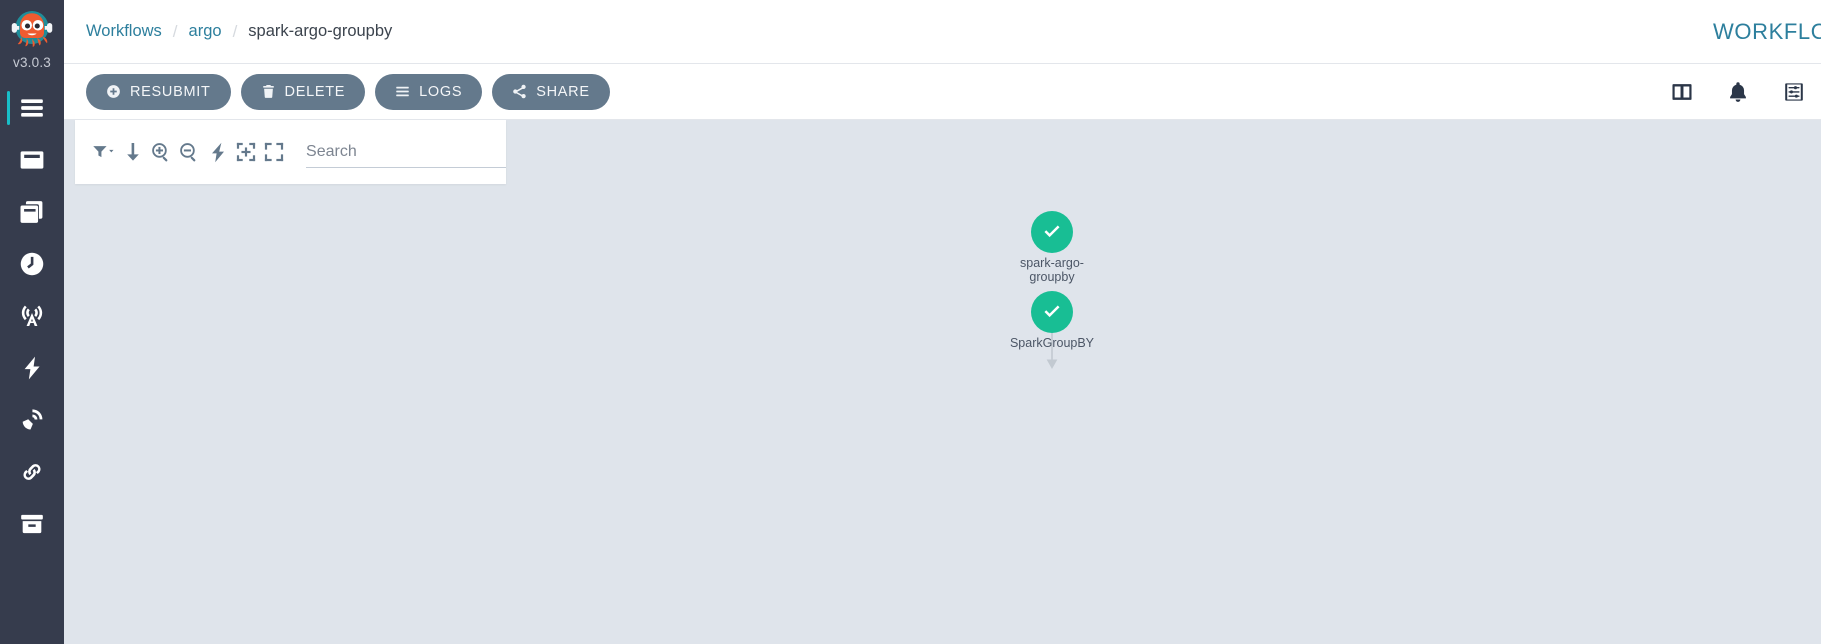  I want to click on breadcrumb-item-current: spark-argo-groupby, so click(320, 31).